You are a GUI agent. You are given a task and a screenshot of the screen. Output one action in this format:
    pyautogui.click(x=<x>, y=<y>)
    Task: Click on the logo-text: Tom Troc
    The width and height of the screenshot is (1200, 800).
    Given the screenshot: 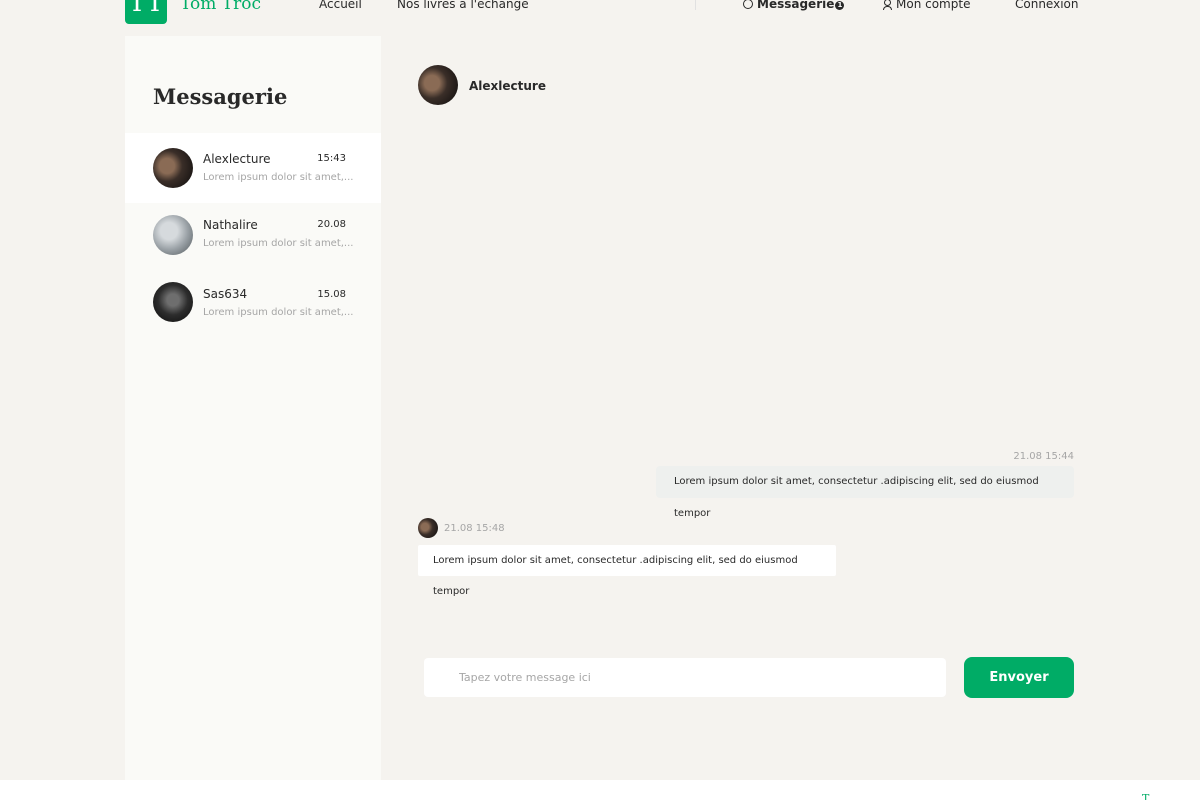 What is the action you would take?
    pyautogui.click(x=220, y=7)
    